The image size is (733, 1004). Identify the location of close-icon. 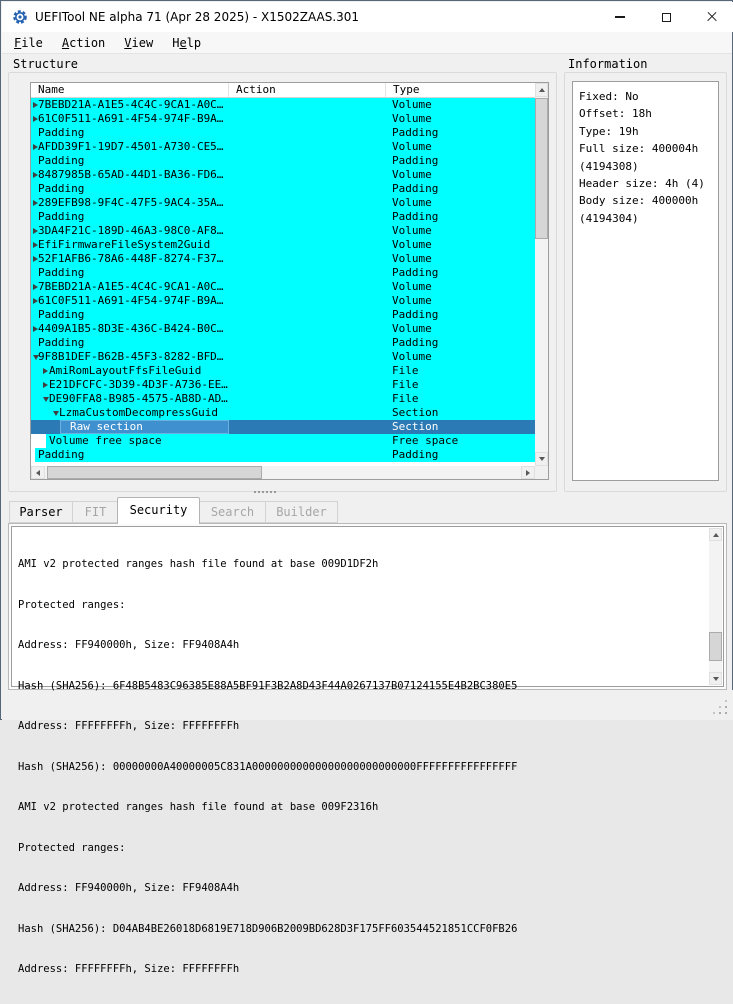
(712, 17).